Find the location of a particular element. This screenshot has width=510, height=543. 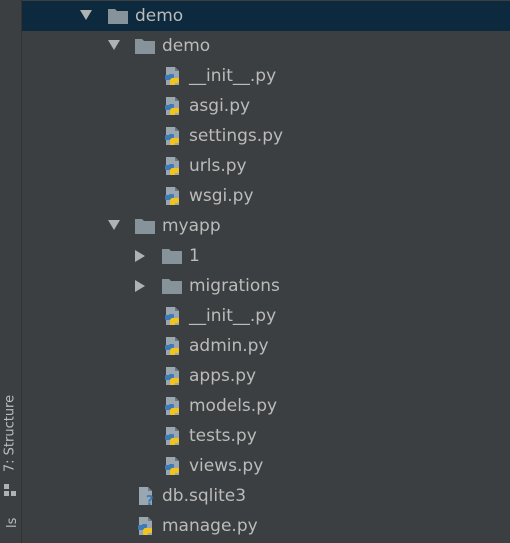

tree-row-file: wsgi.py is located at coordinates (266, 196).